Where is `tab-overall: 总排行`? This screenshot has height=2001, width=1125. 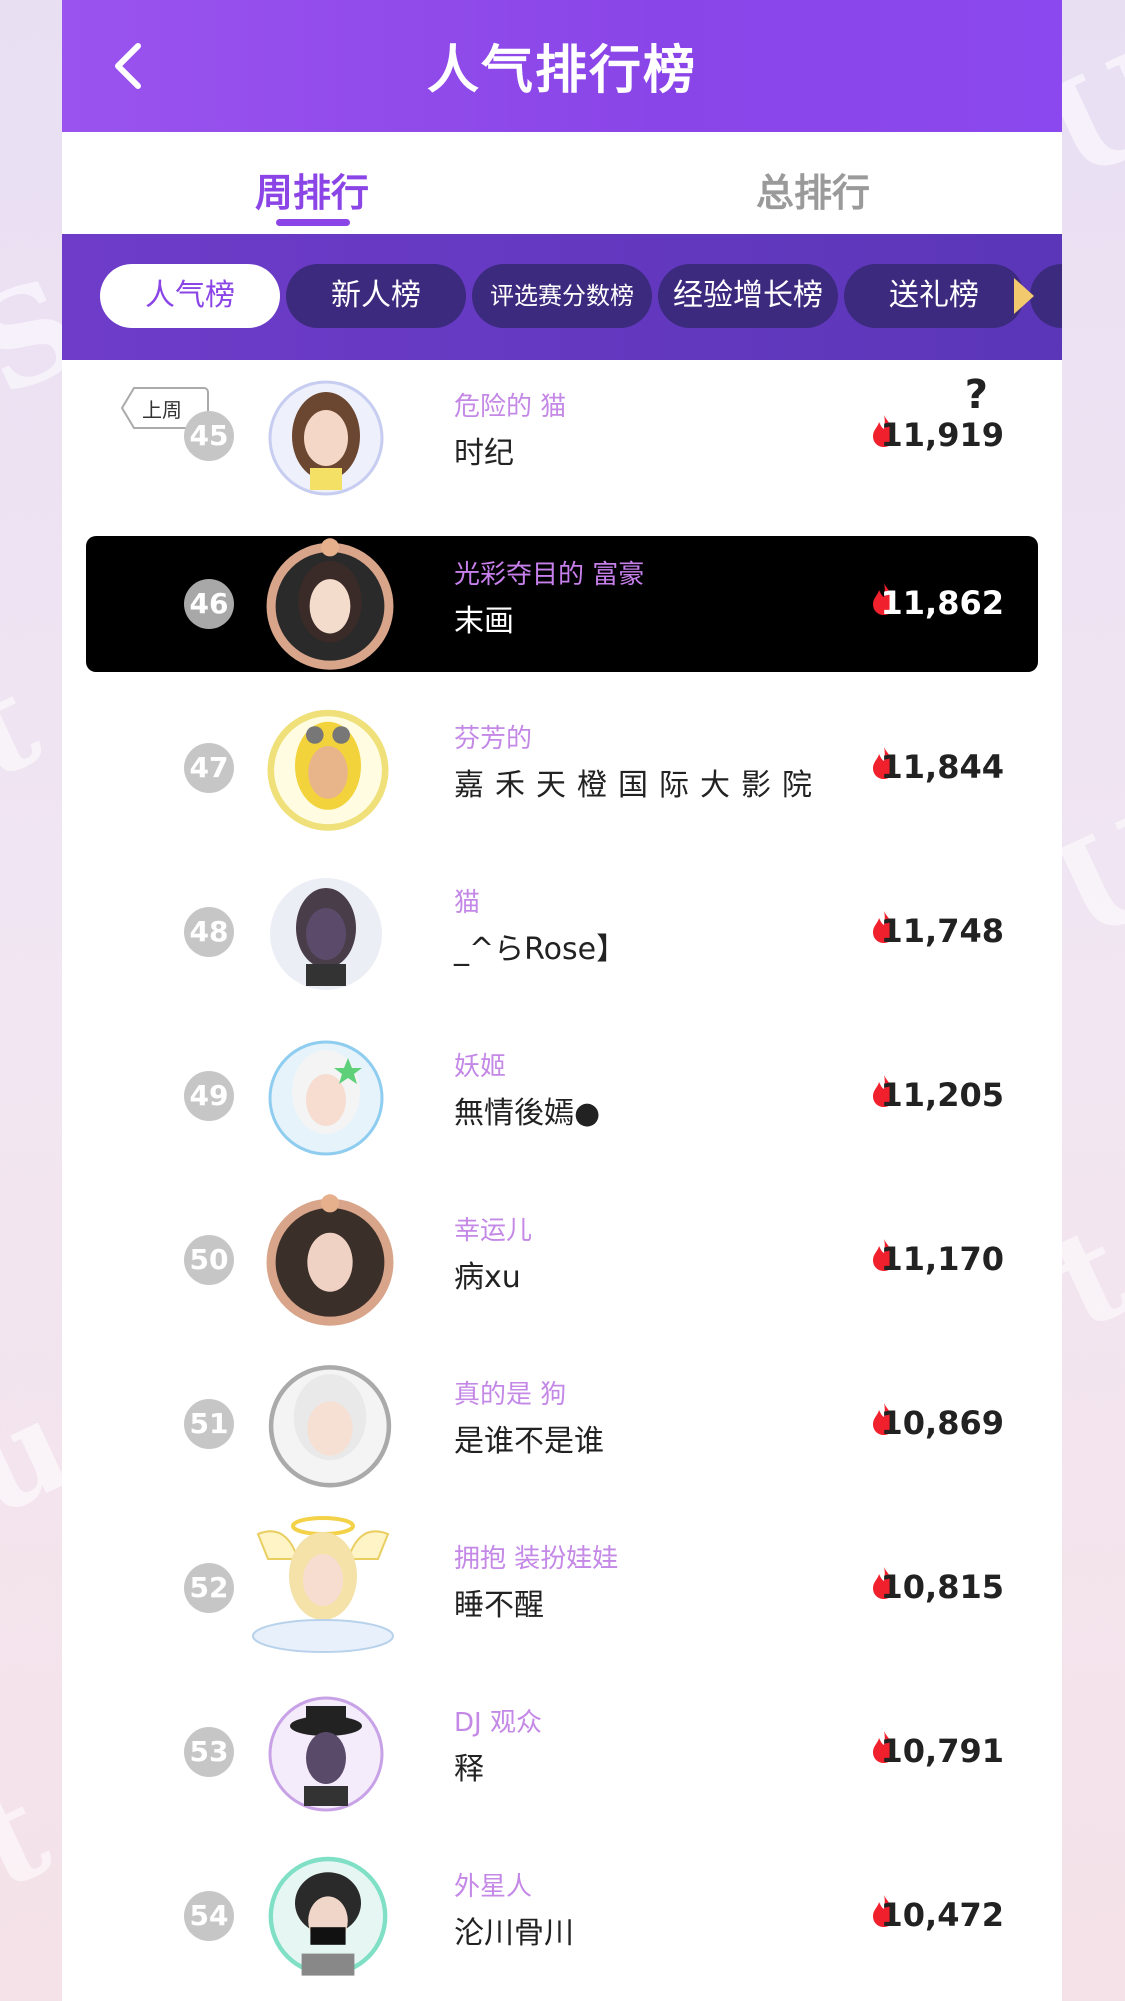 tab-overall: 总排行 is located at coordinates (813, 189).